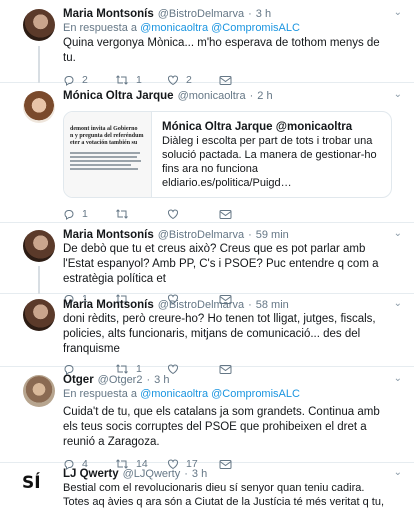 The height and width of the screenshot is (510, 414). I want to click on dm-icon, so click(225, 214).